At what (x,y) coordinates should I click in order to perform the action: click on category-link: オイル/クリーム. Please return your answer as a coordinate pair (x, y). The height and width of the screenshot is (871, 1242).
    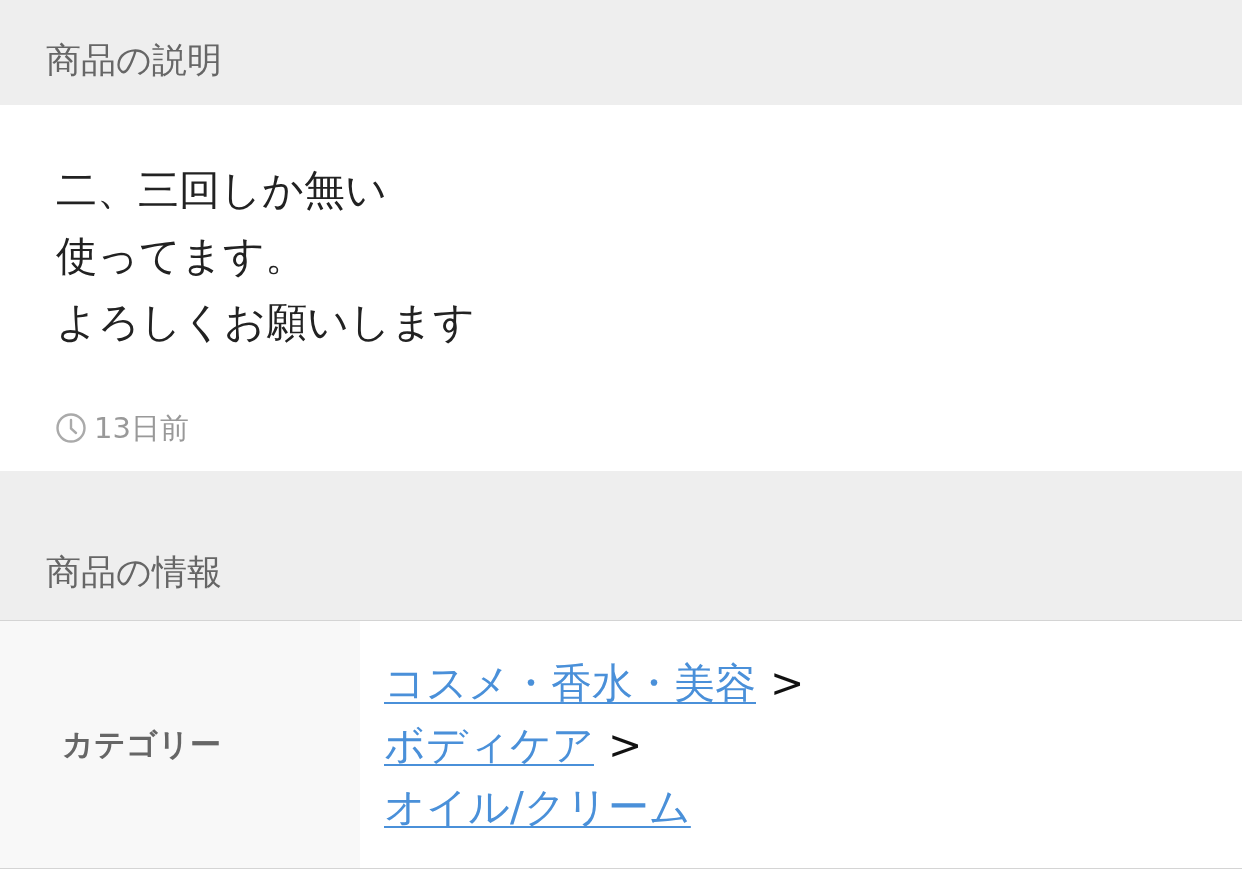
    Looking at the image, I should click on (537, 806).